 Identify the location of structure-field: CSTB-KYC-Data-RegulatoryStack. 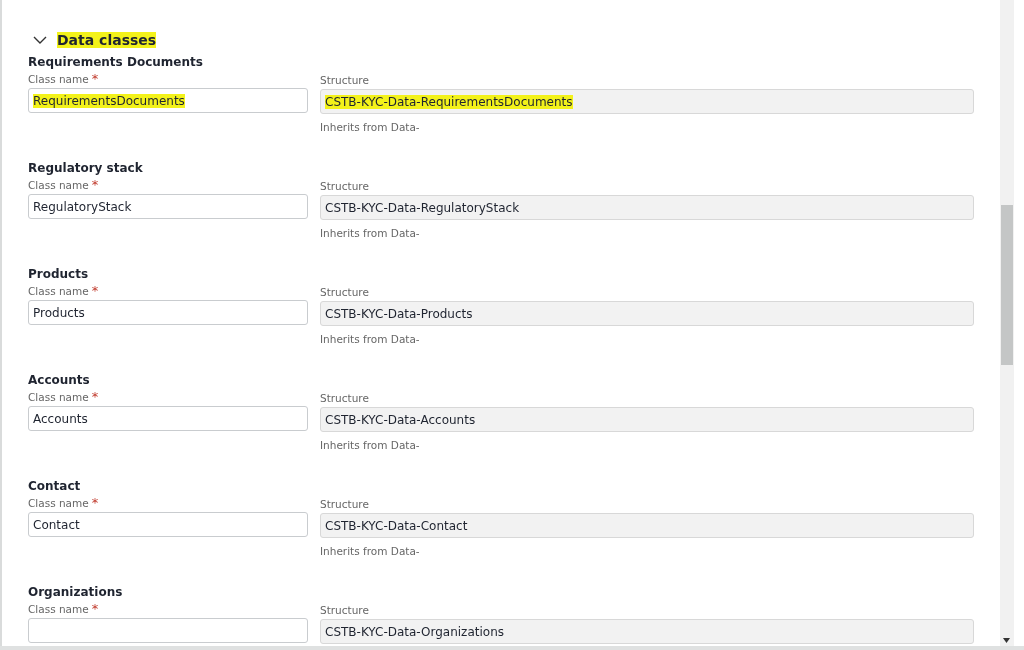
(647, 207).